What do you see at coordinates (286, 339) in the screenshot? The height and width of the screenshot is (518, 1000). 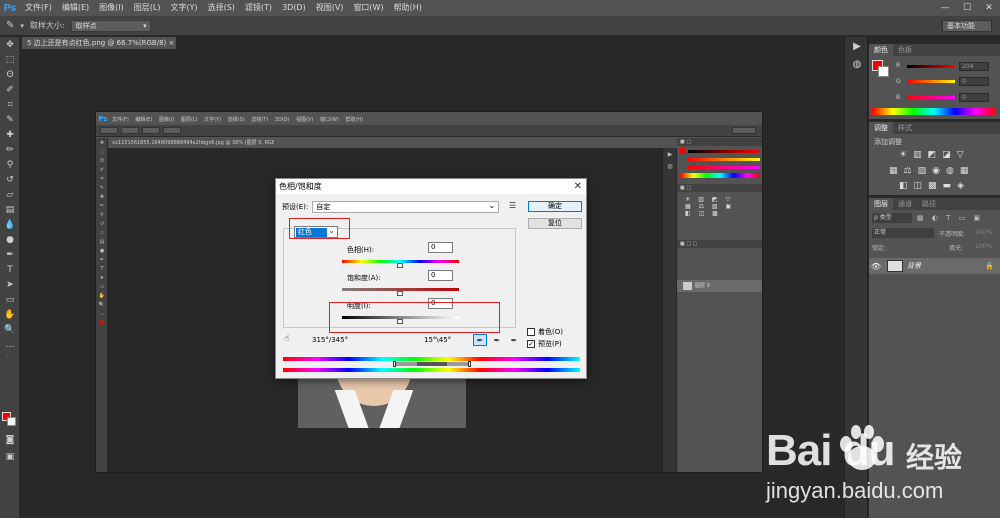 I see `hand-adjust-icon: ☝` at bounding box center [286, 339].